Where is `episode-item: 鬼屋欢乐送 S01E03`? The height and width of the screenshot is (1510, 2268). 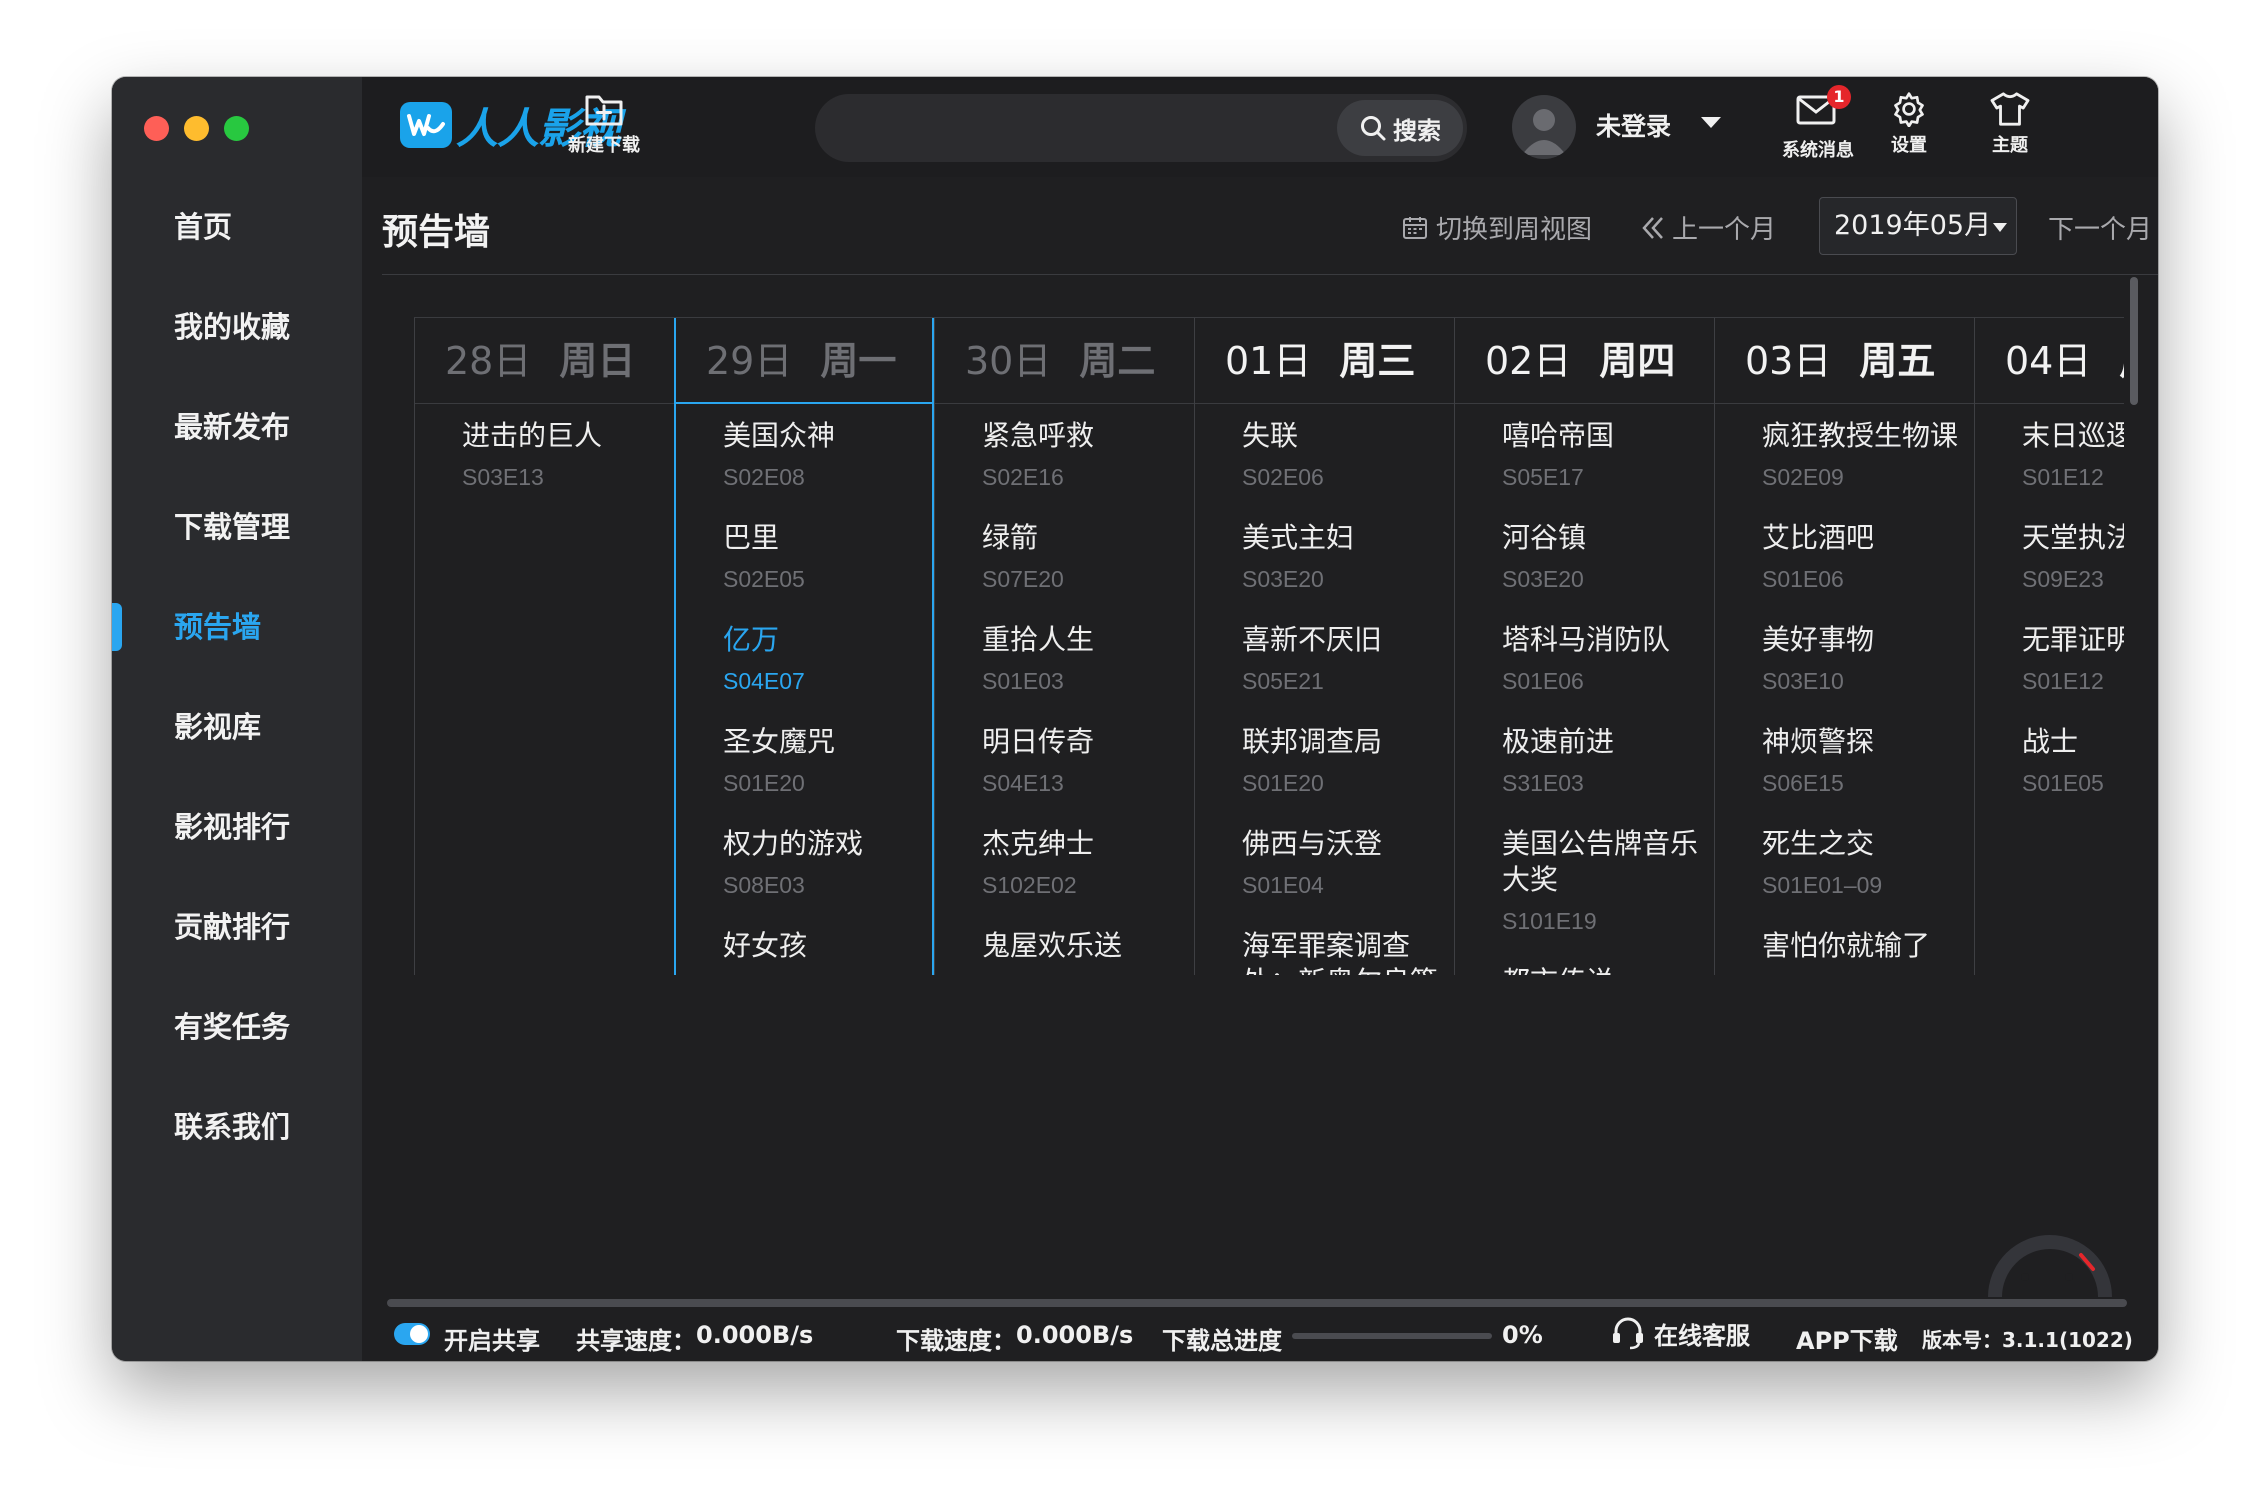
episode-item: 鬼屋欢乐送 S01E03 is located at coordinates (1088, 949).